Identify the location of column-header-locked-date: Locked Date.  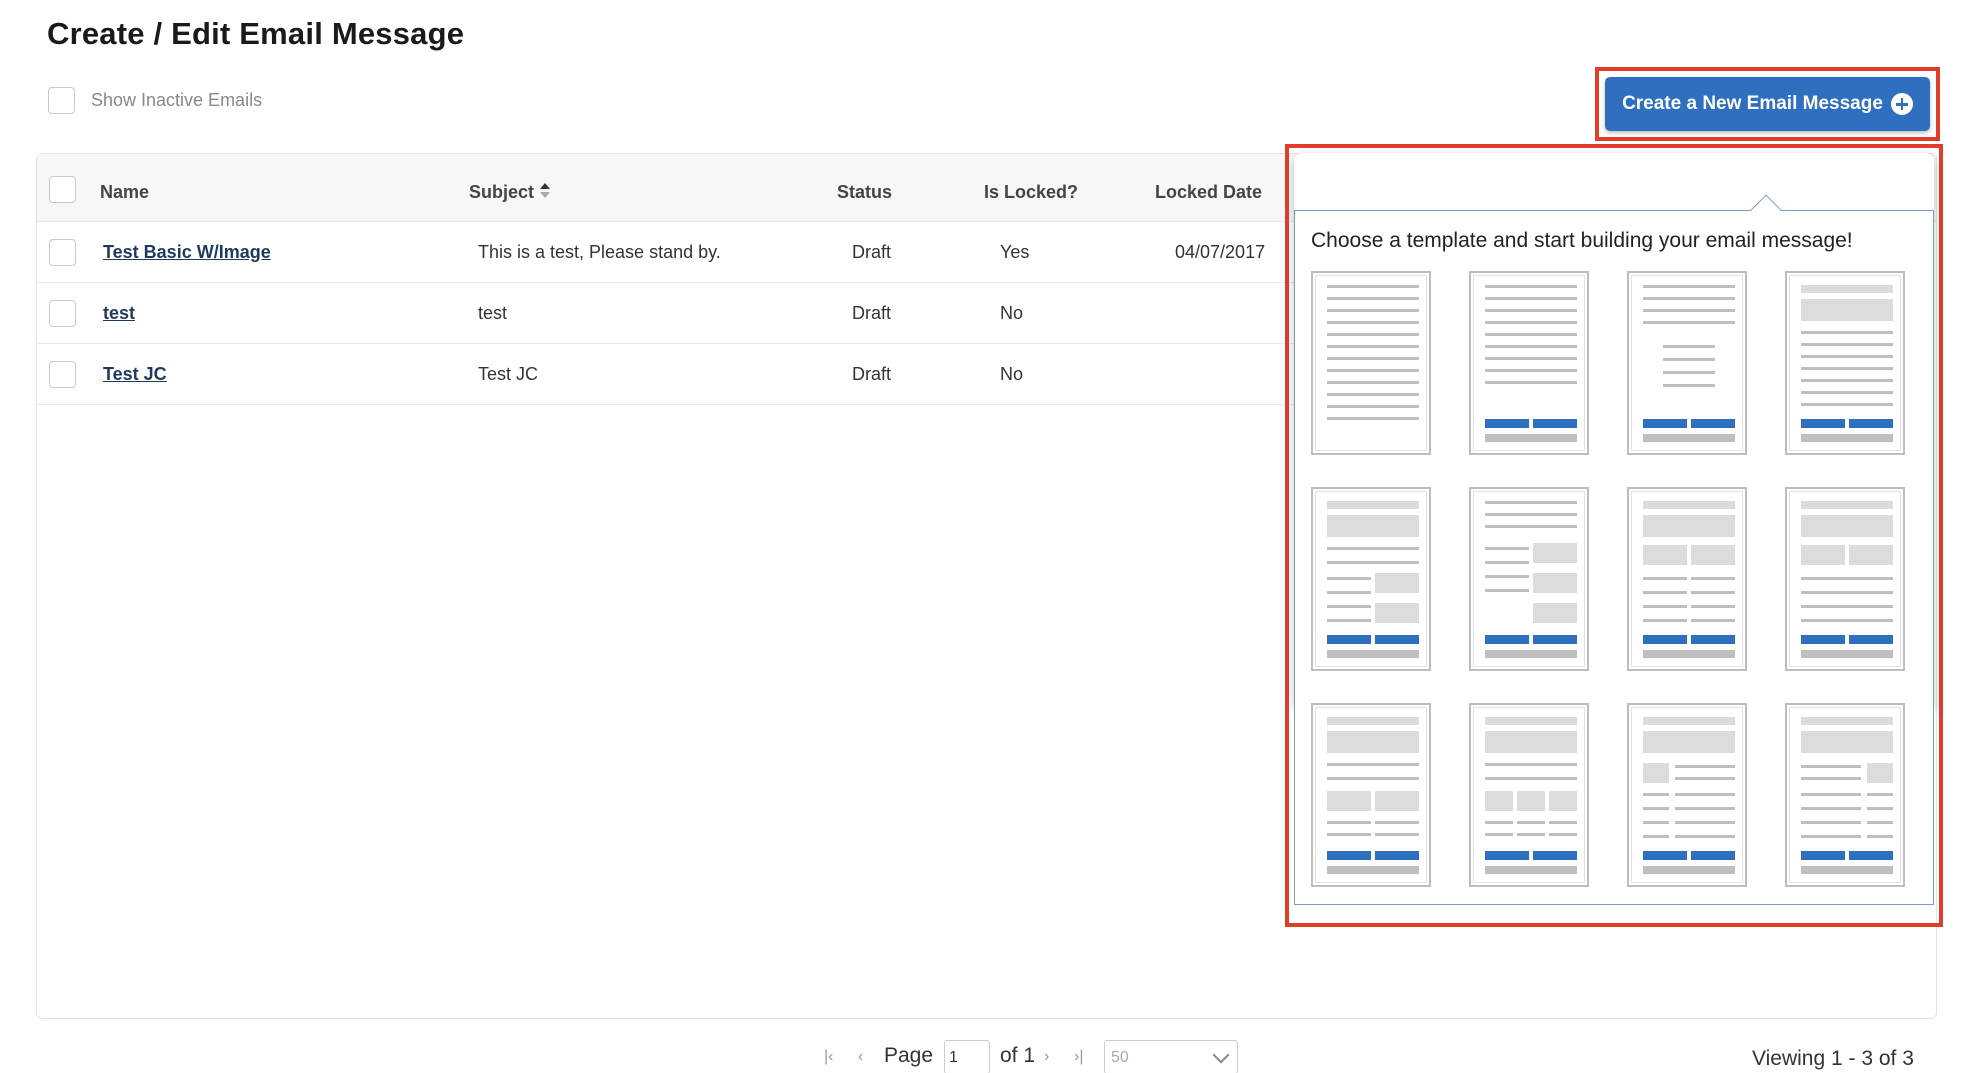
(1208, 192).